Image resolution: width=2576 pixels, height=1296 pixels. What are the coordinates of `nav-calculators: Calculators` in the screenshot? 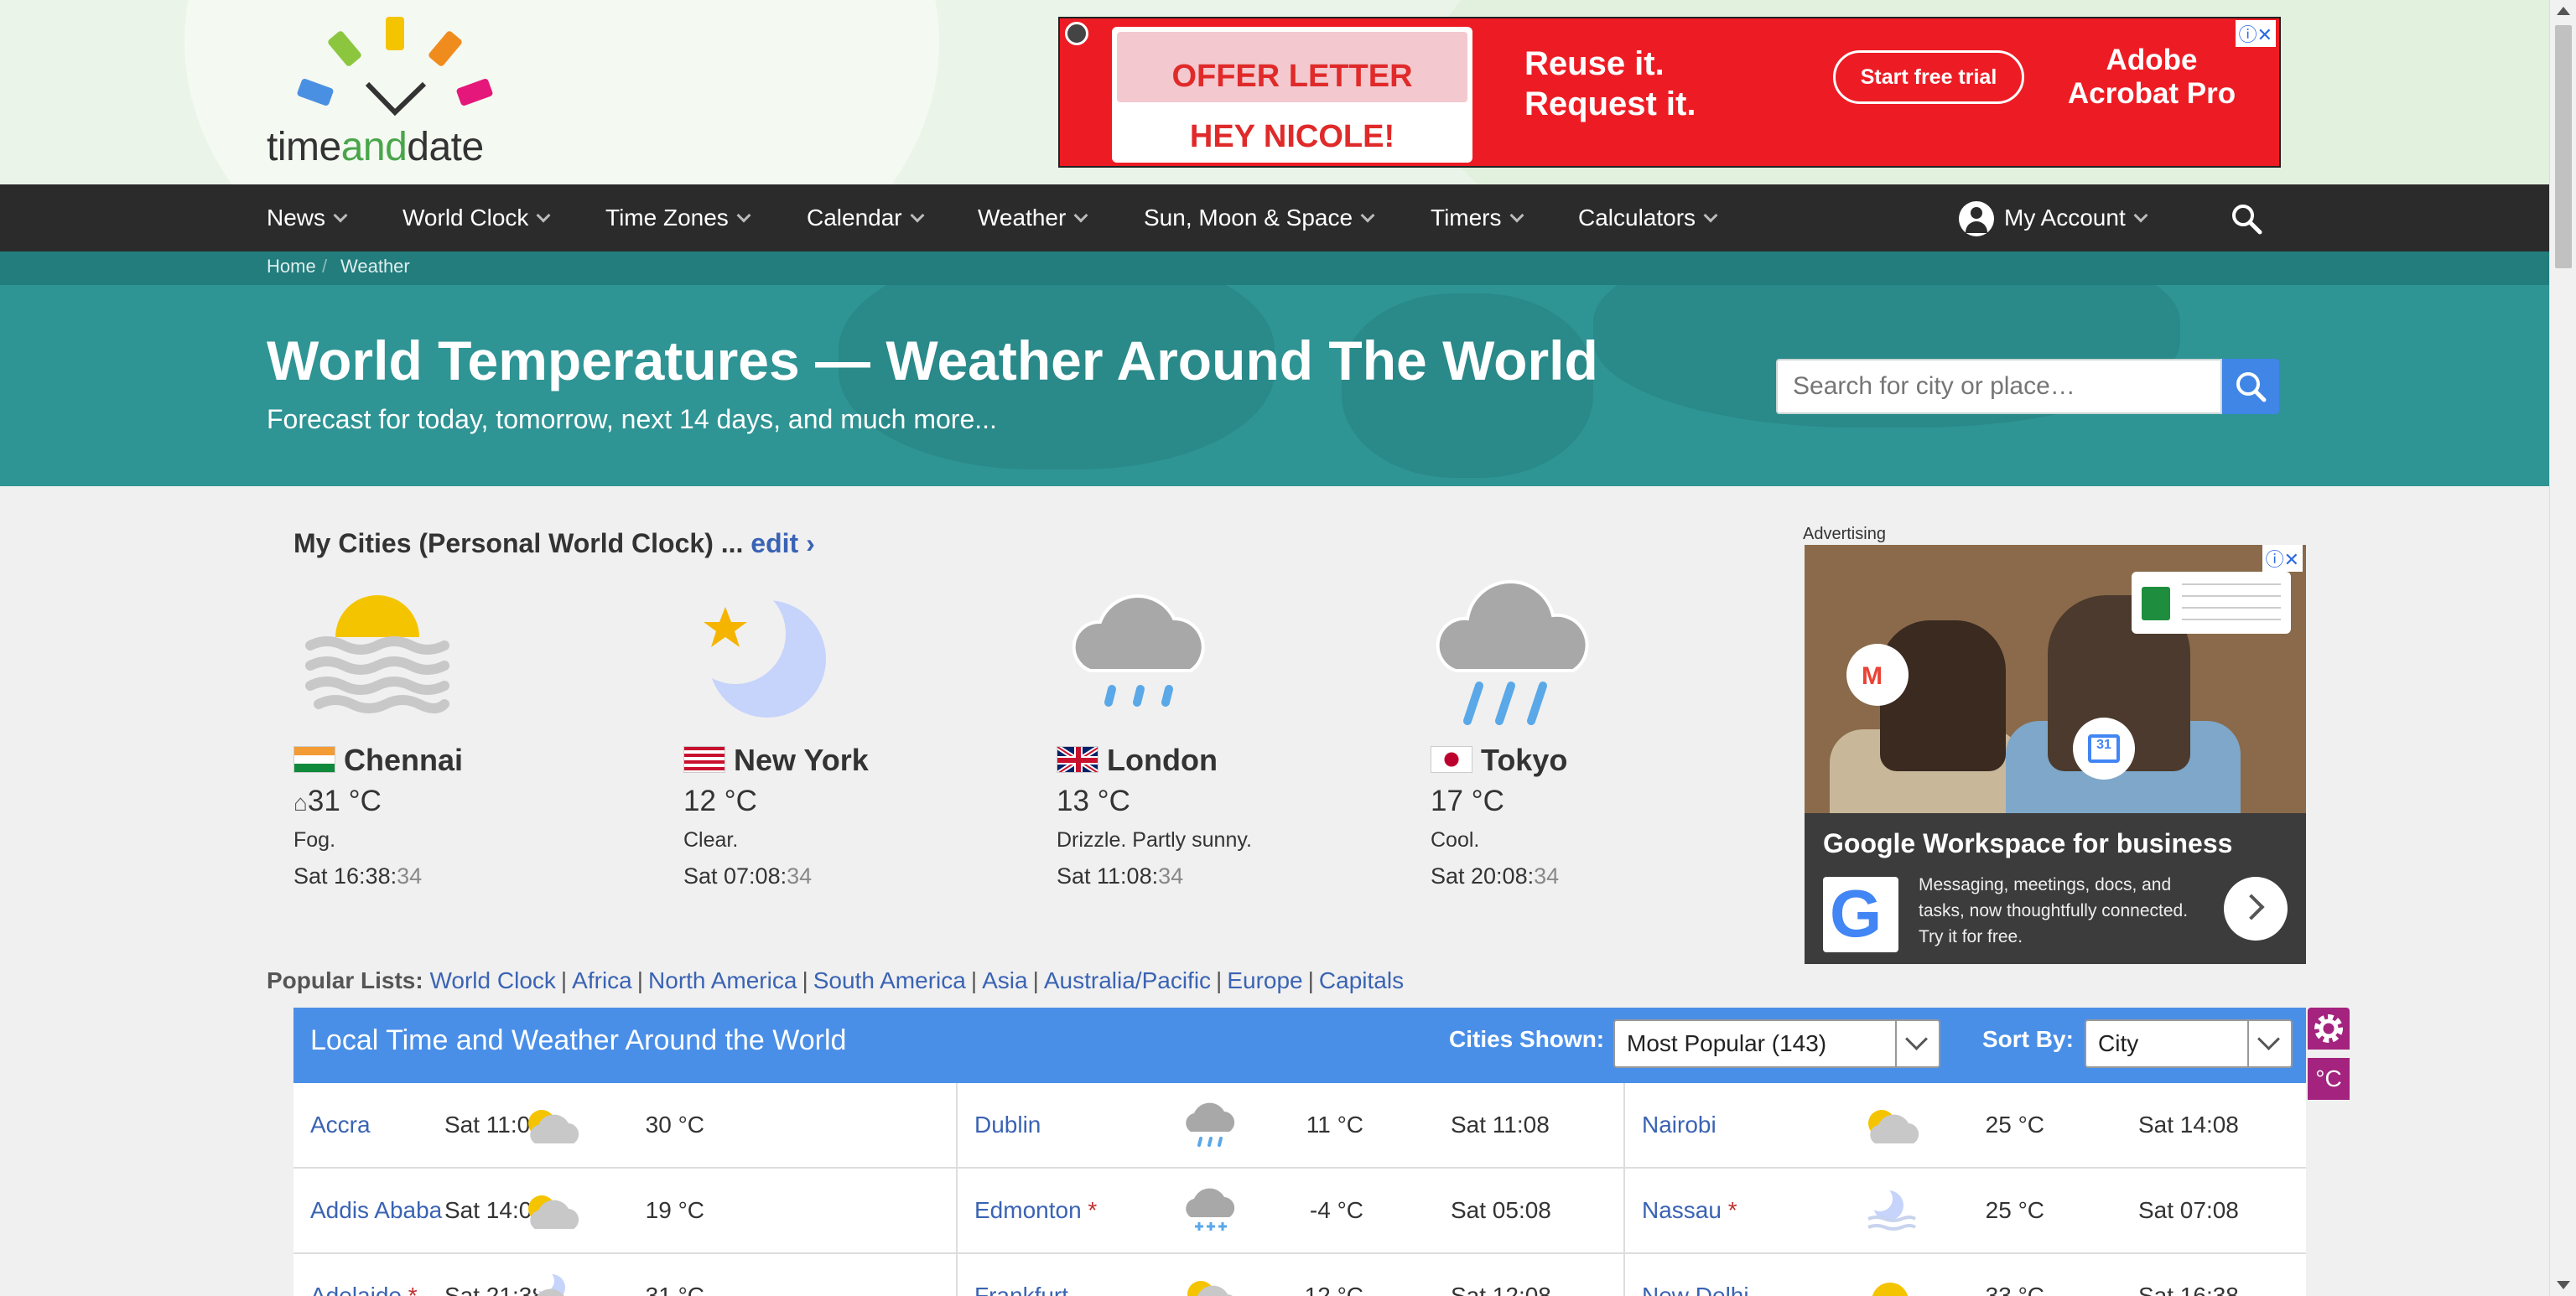 It's located at (1648, 217).